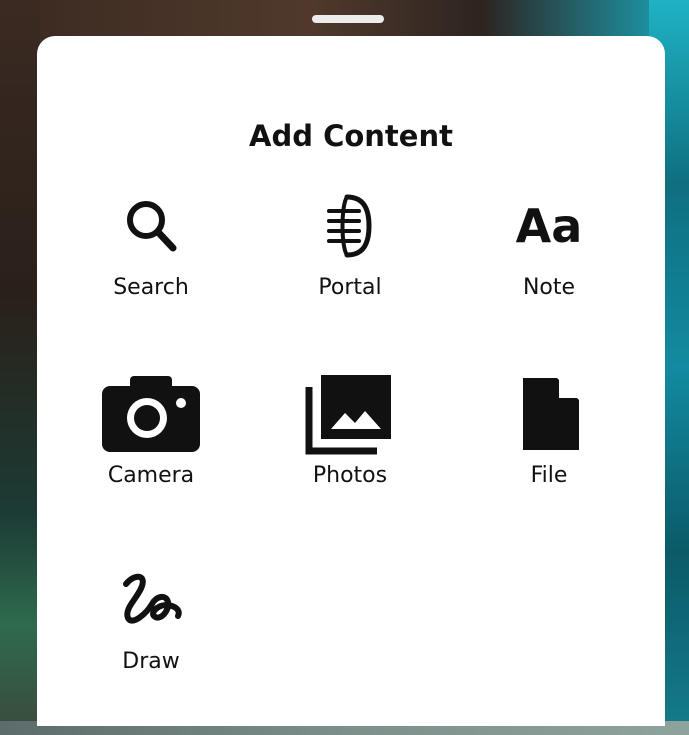  Describe the element at coordinates (151, 287) in the screenshot. I see `search-label: Search` at that location.